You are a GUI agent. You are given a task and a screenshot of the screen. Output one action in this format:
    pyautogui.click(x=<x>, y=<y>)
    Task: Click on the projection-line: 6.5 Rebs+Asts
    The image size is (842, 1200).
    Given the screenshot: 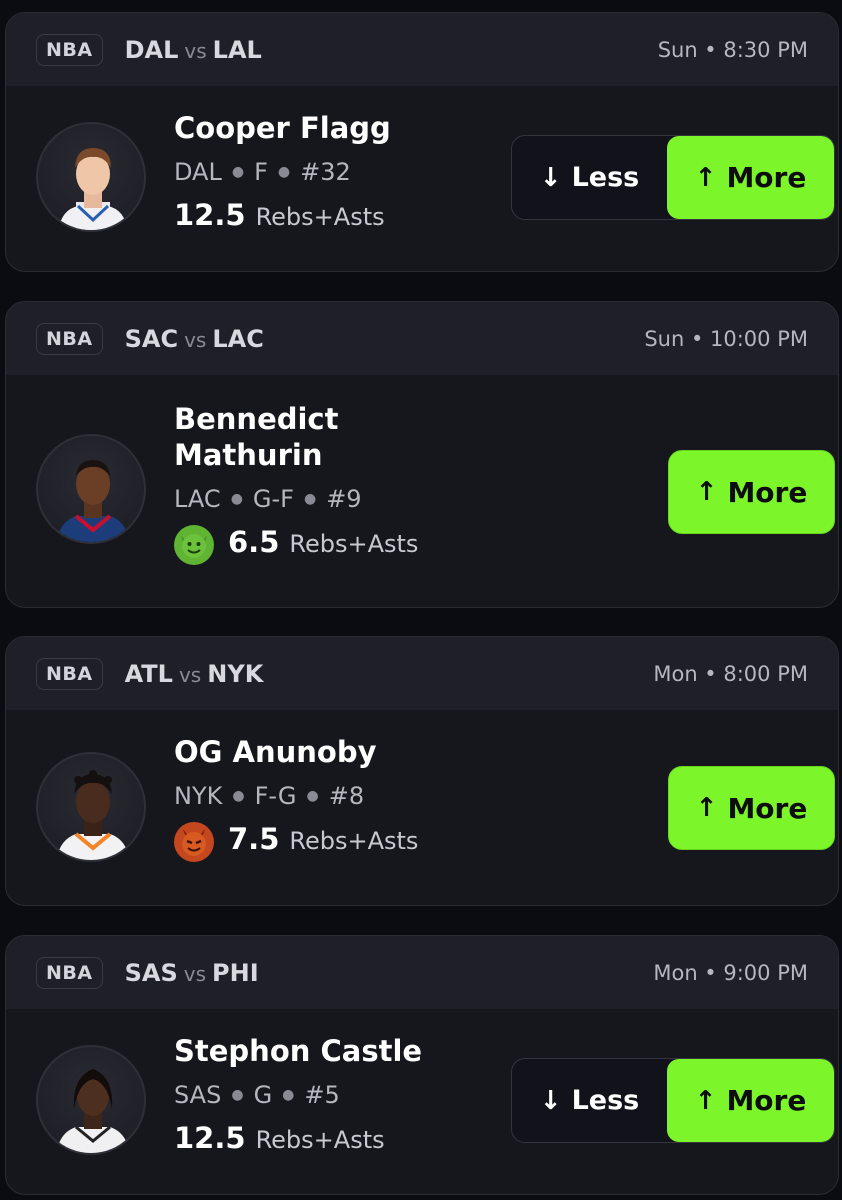 What is the action you would take?
    pyautogui.click(x=296, y=545)
    